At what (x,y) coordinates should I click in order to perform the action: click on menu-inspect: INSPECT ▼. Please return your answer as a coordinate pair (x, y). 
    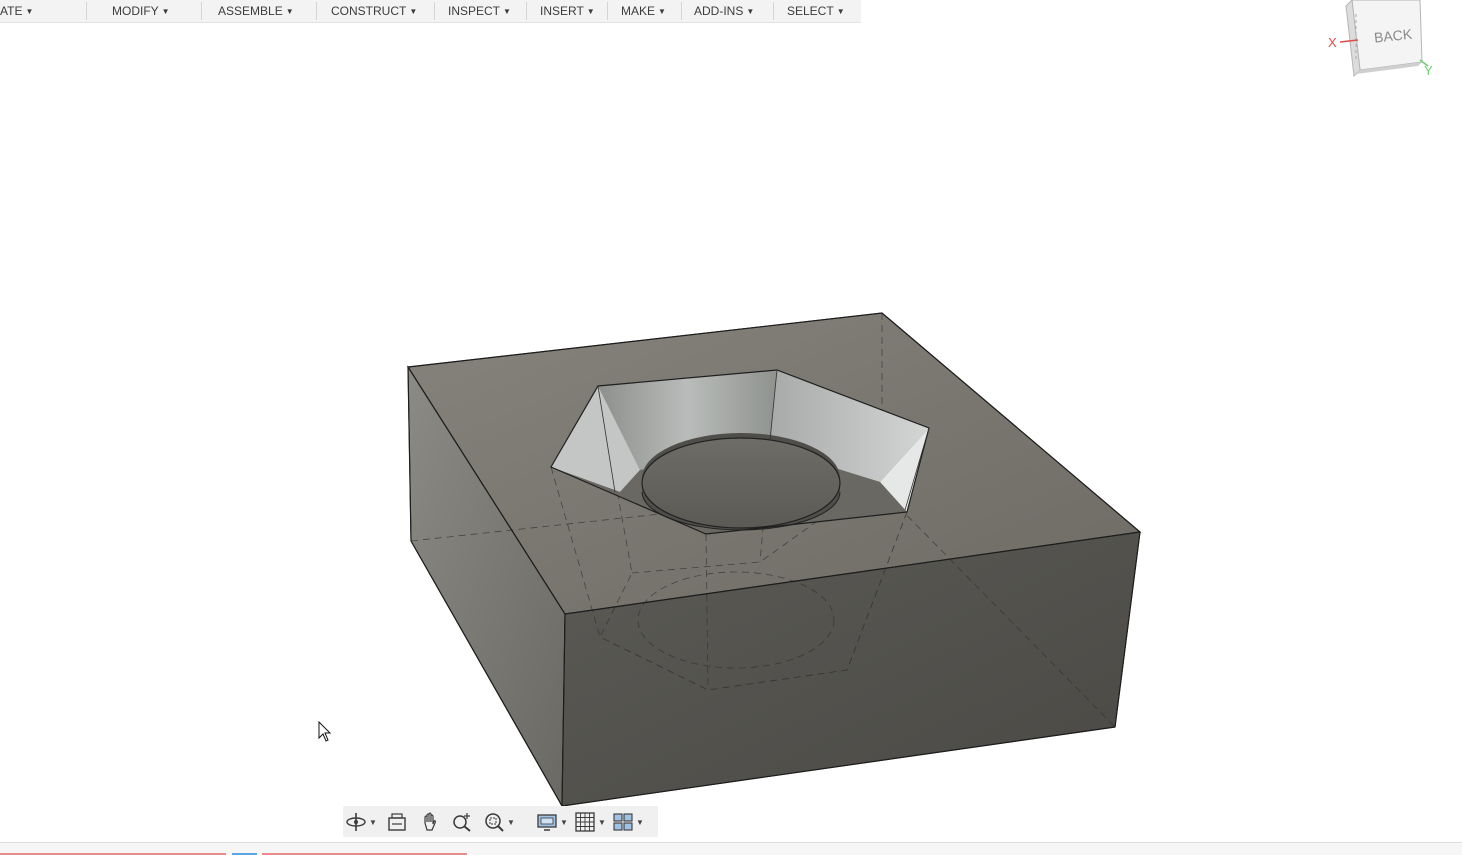
    Looking at the image, I should click on (479, 11).